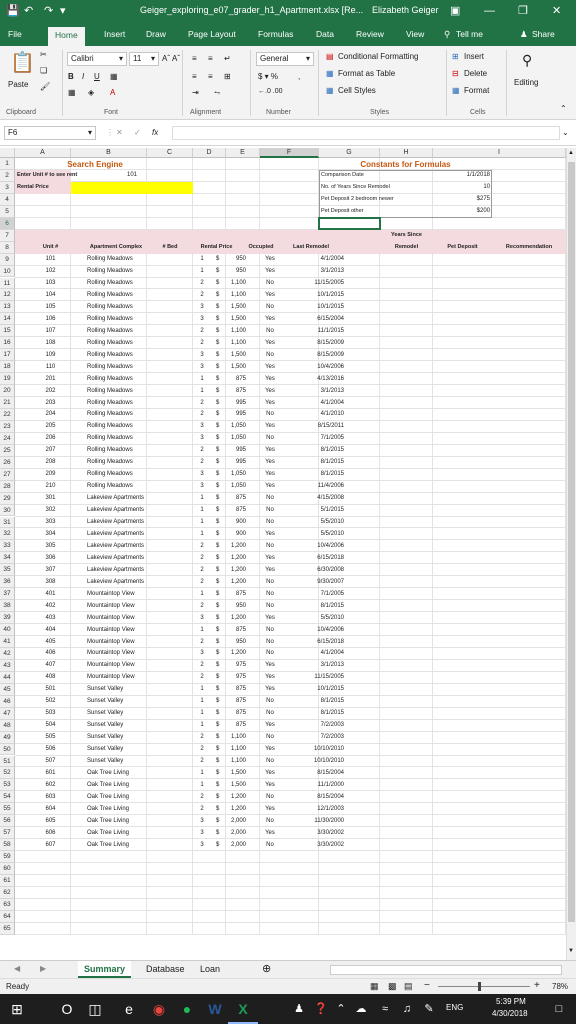  What do you see at coordinates (13, 11) in the screenshot?
I see `save-icon: 💾` at bounding box center [13, 11].